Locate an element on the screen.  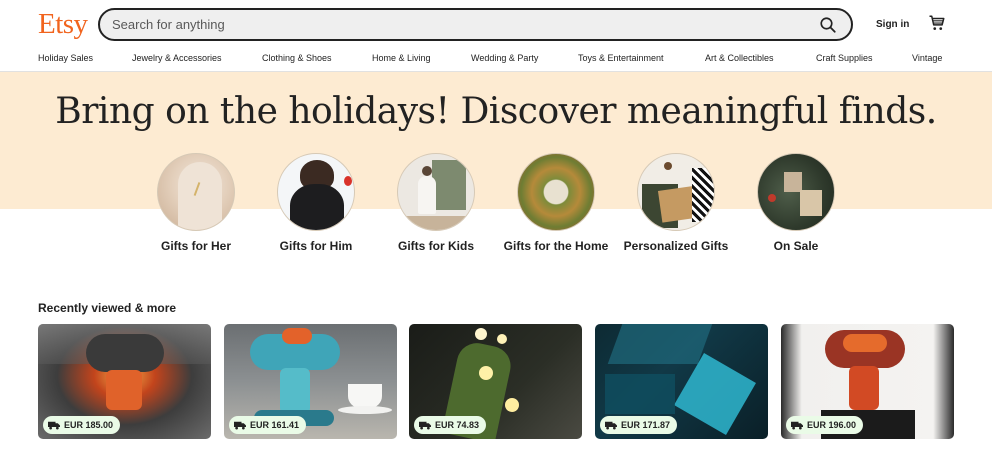
product-card: EUR 196.00 is located at coordinates (867, 381).